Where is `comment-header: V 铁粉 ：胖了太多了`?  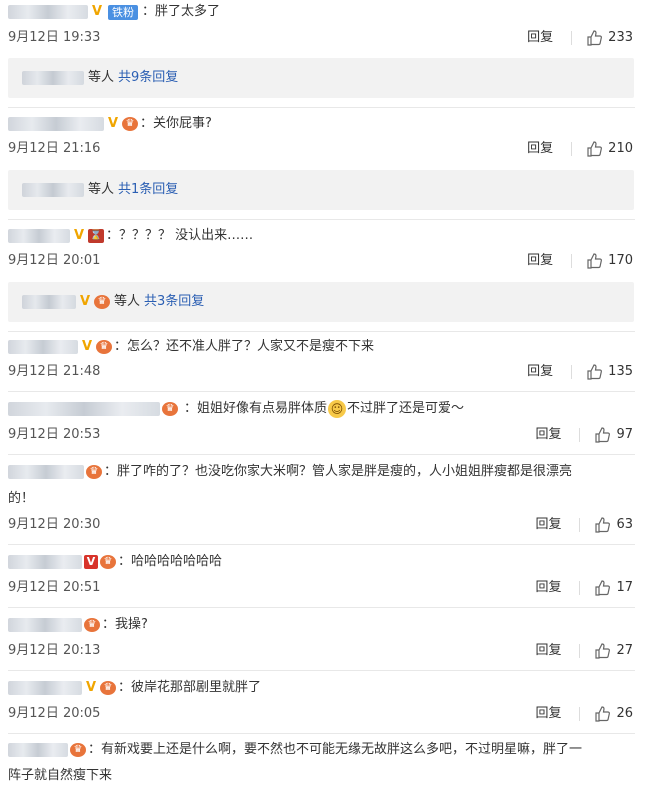 comment-header: V 铁粉 ：胖了太多了 is located at coordinates (114, 12).